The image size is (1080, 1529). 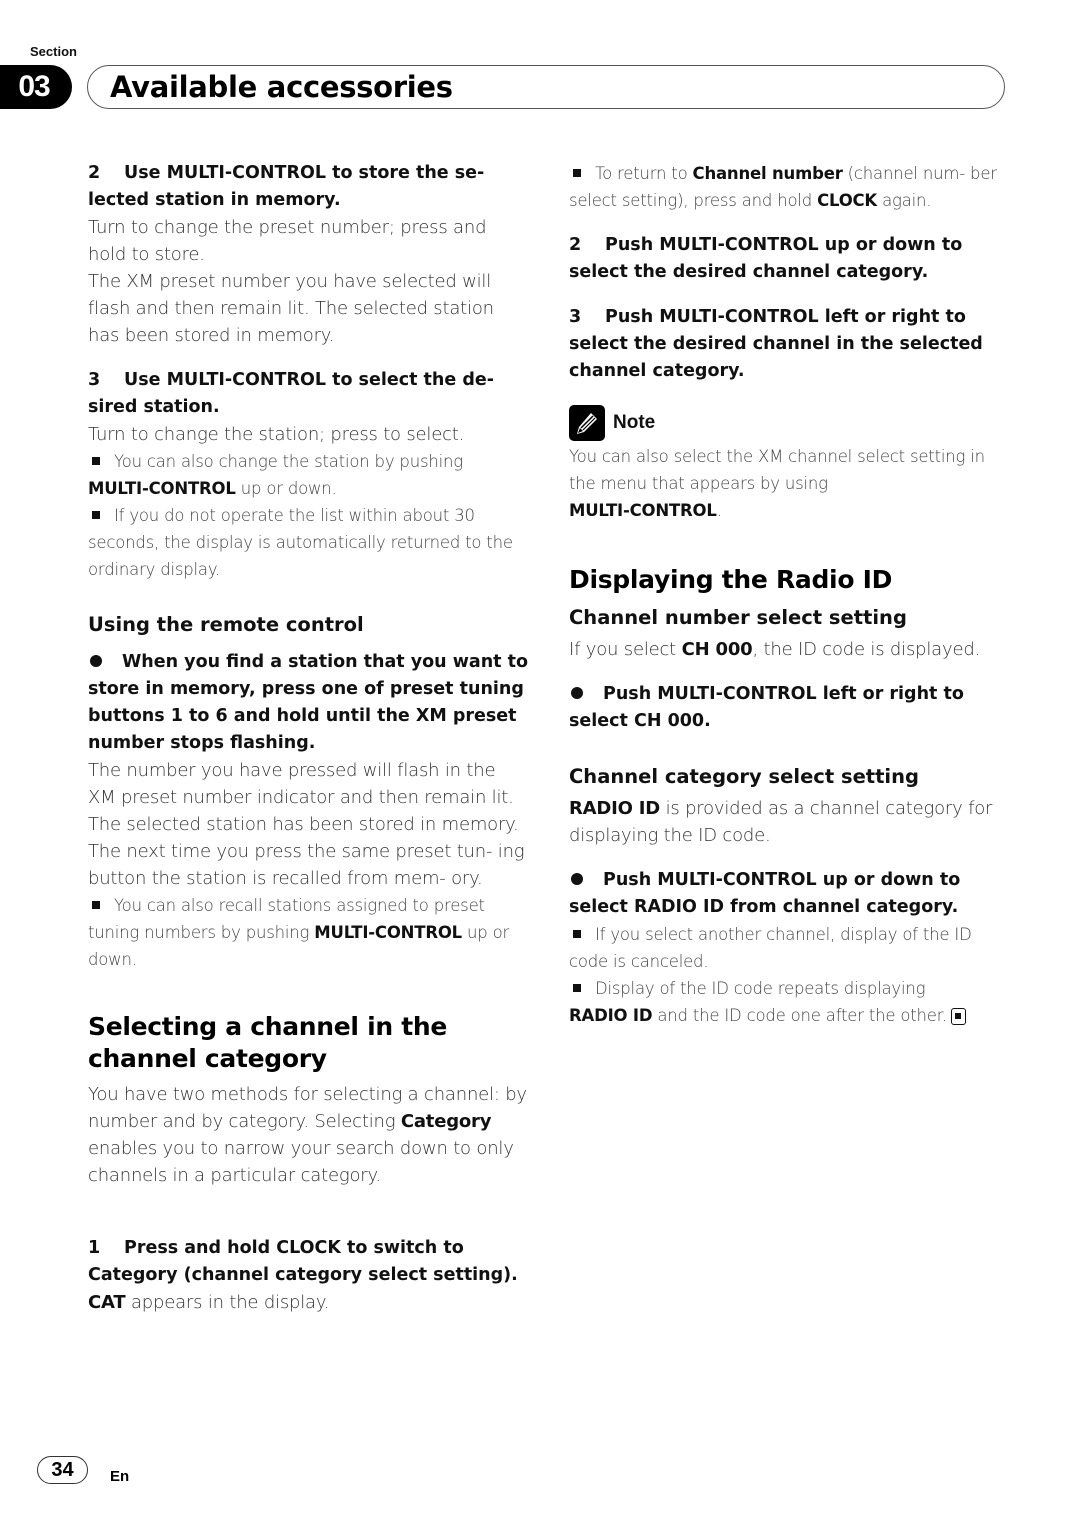 What do you see at coordinates (209, 1302) in the screenshot?
I see `step-1-text: CAT appears in the display.` at bounding box center [209, 1302].